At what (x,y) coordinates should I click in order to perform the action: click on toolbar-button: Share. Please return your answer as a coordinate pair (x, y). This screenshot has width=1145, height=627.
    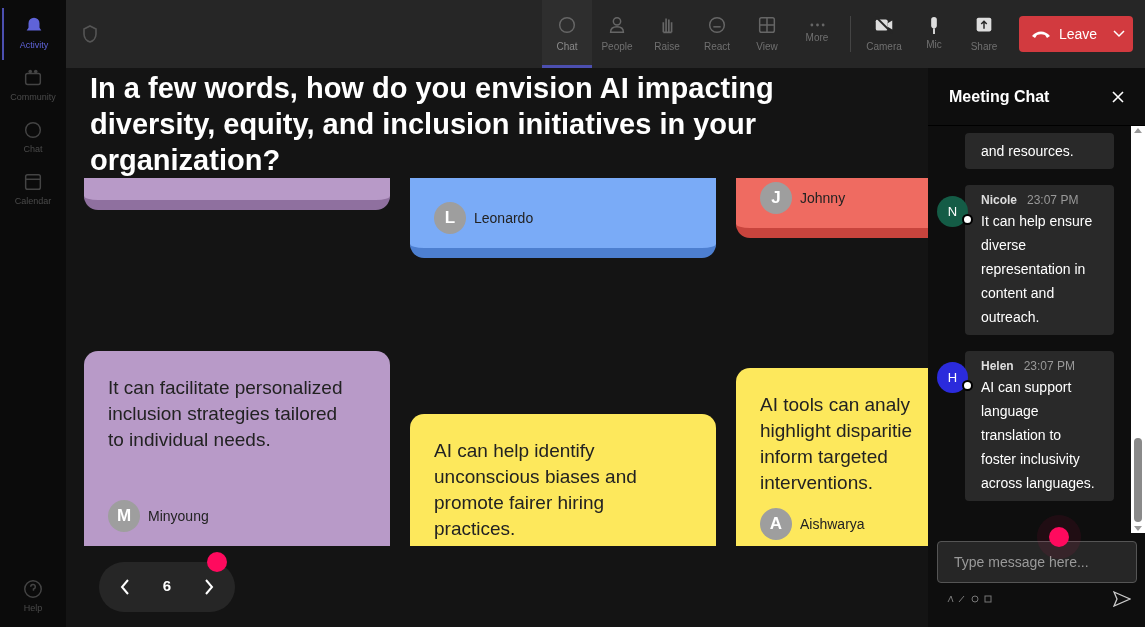
    Looking at the image, I should click on (984, 34).